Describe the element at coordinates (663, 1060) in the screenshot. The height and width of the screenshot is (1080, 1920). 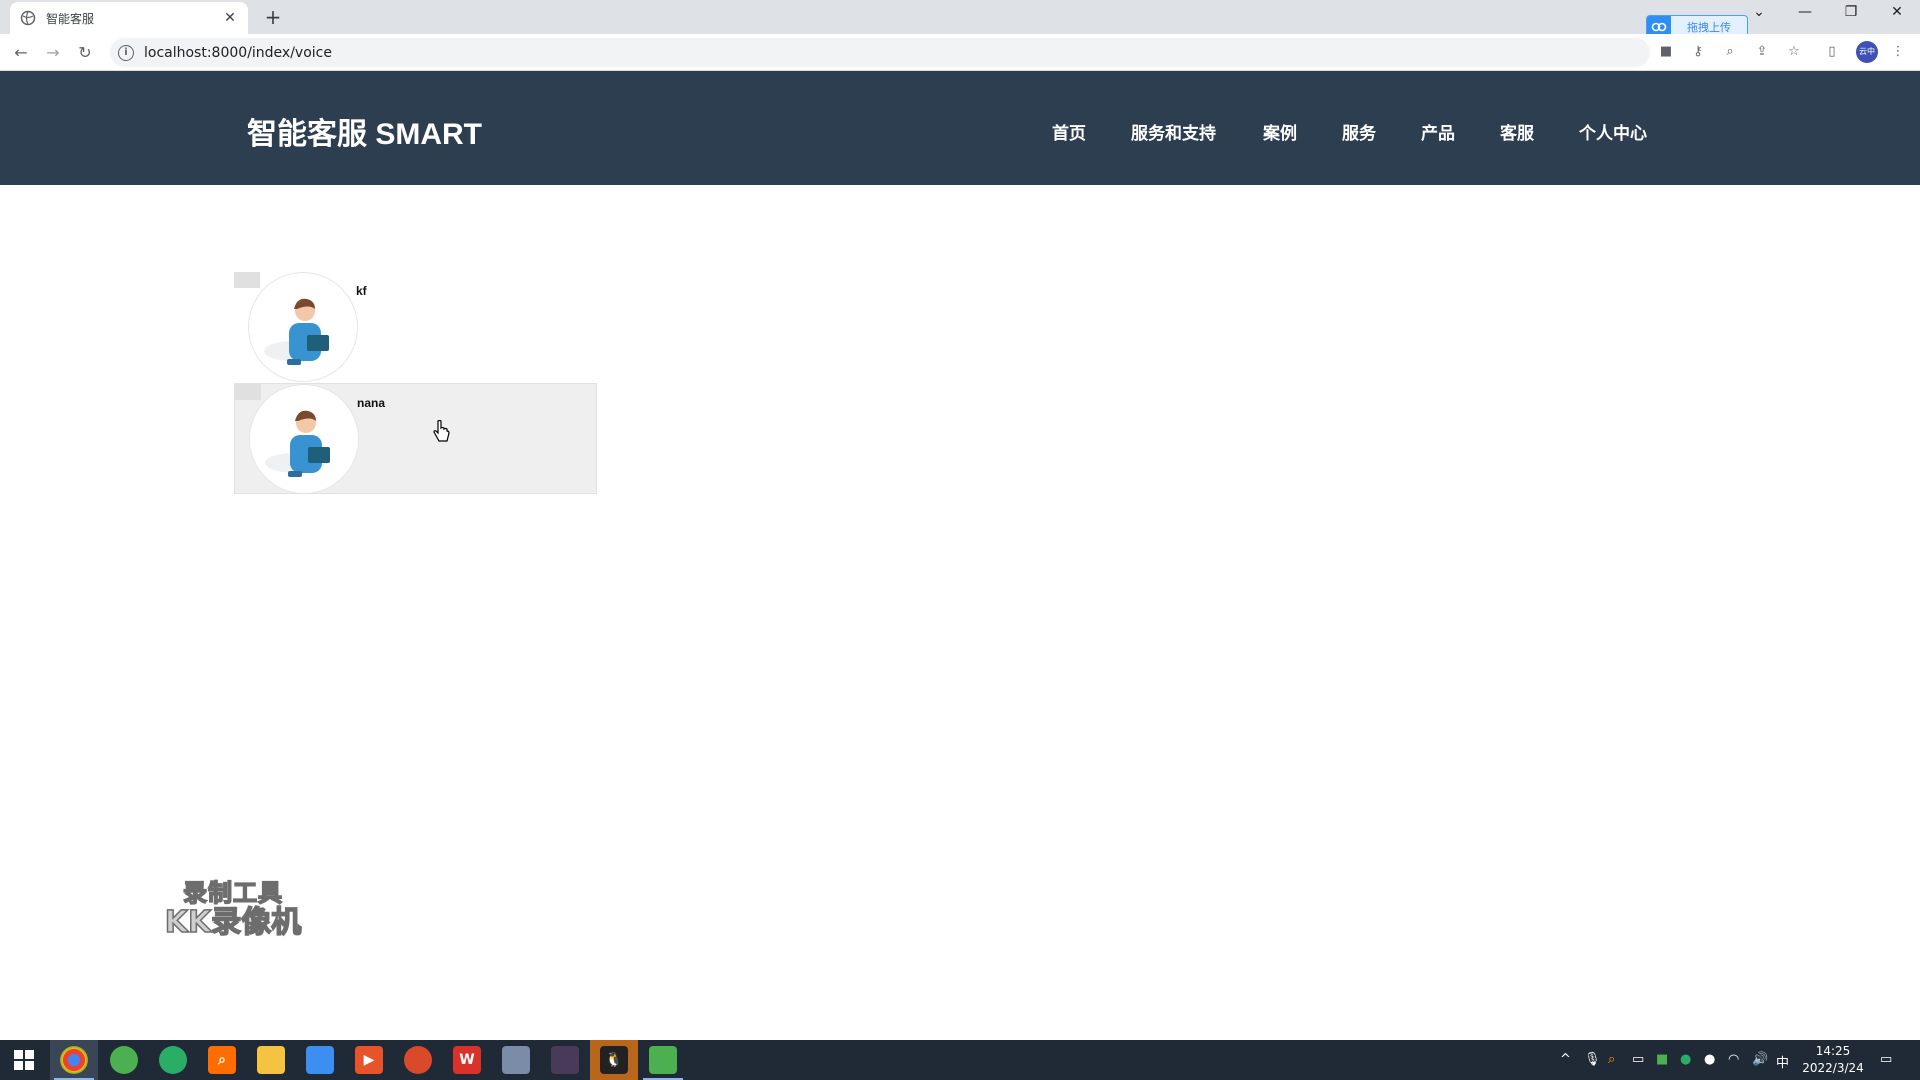
I see `notepad-icon` at that location.